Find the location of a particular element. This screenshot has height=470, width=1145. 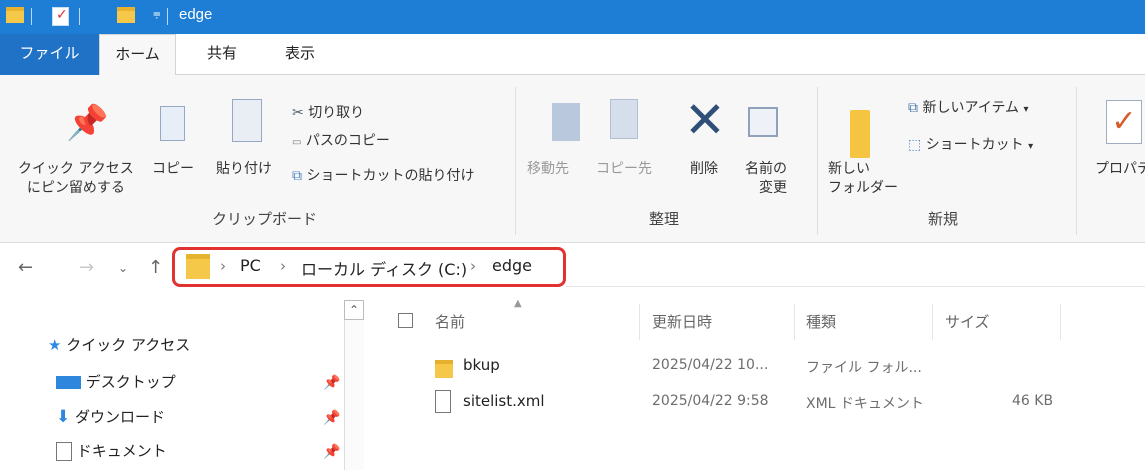

copy-path-button: ▭ パスのコピー is located at coordinates (341, 140).